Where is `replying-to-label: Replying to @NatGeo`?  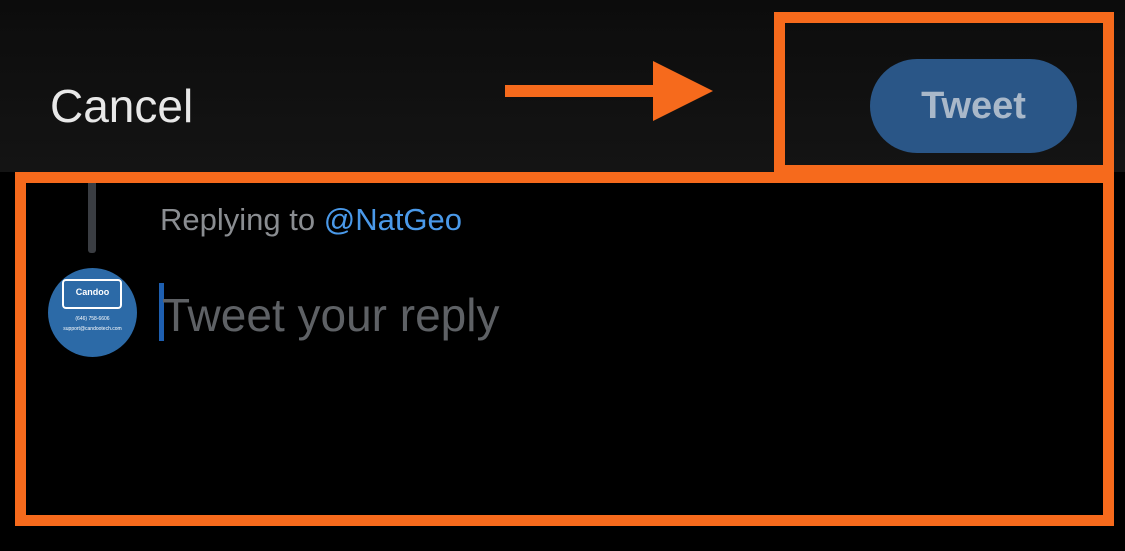 replying-to-label: Replying to @NatGeo is located at coordinates (311, 220).